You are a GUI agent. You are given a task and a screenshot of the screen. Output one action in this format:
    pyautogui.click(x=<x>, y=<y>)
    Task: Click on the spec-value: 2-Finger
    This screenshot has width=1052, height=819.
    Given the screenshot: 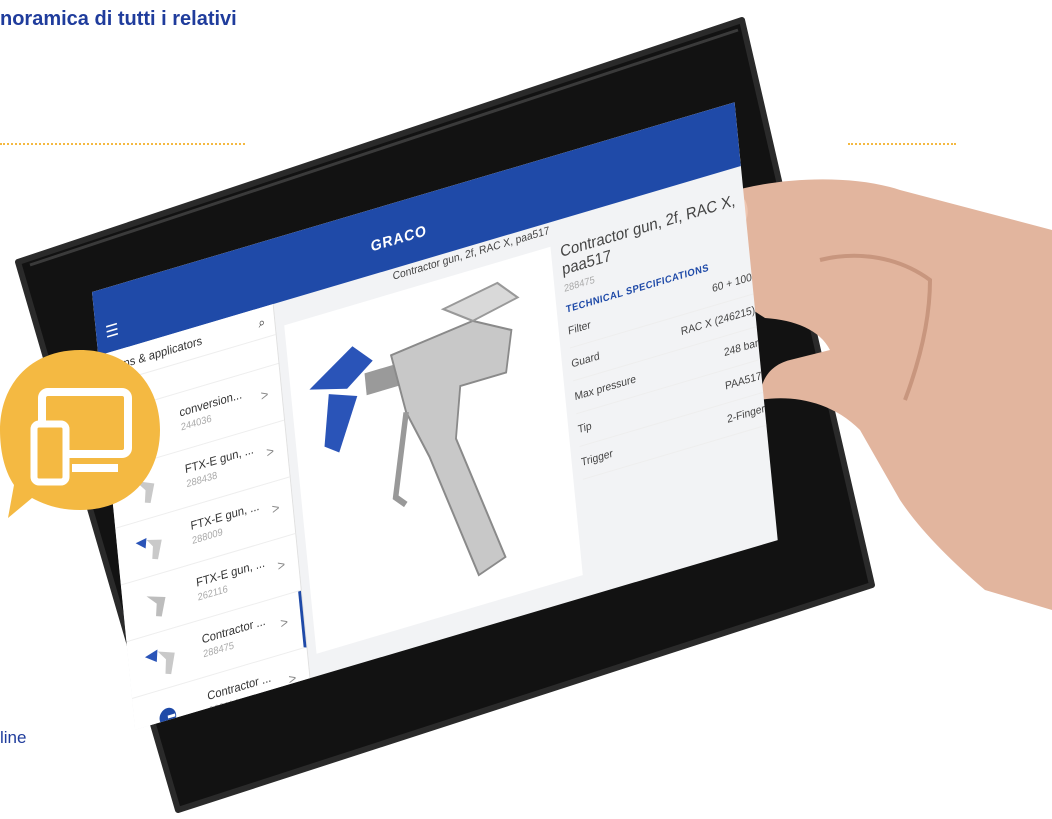 What is the action you would take?
    pyautogui.click(x=746, y=414)
    